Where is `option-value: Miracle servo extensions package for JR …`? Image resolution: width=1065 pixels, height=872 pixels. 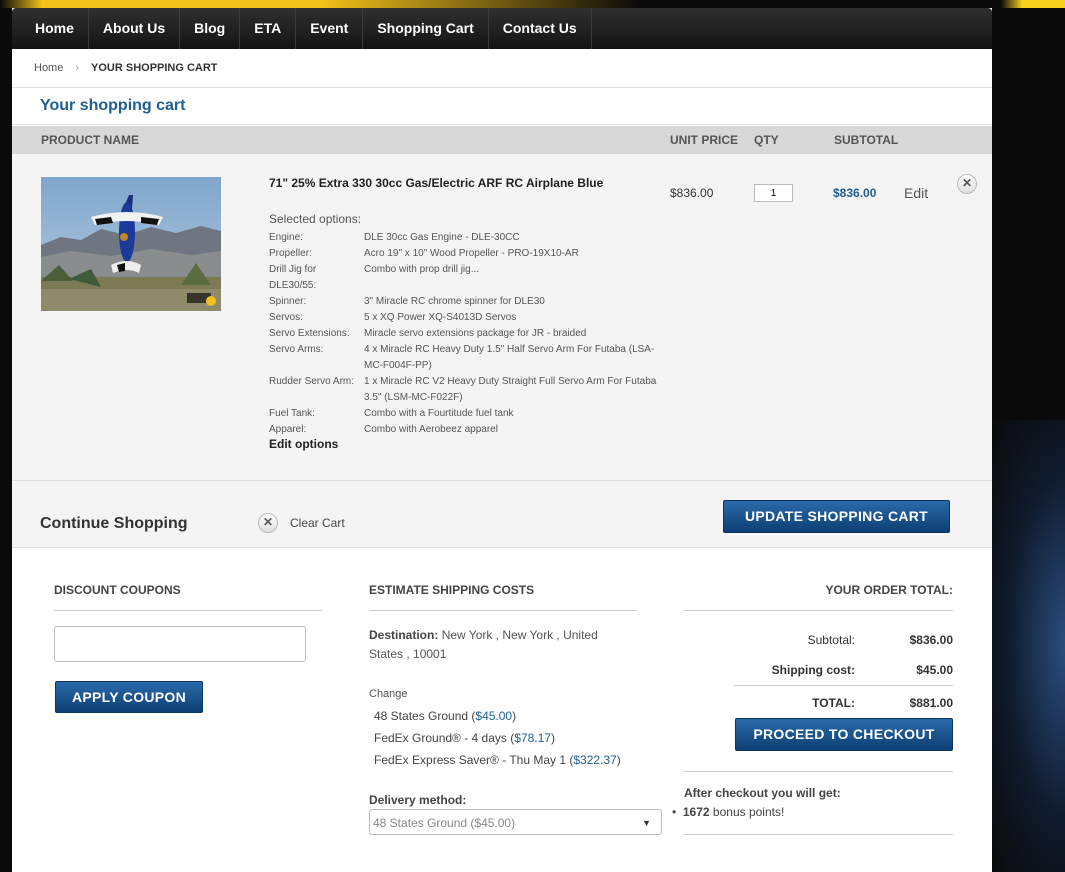 option-value: Miracle servo extensions package for JR … is located at coordinates (475, 333).